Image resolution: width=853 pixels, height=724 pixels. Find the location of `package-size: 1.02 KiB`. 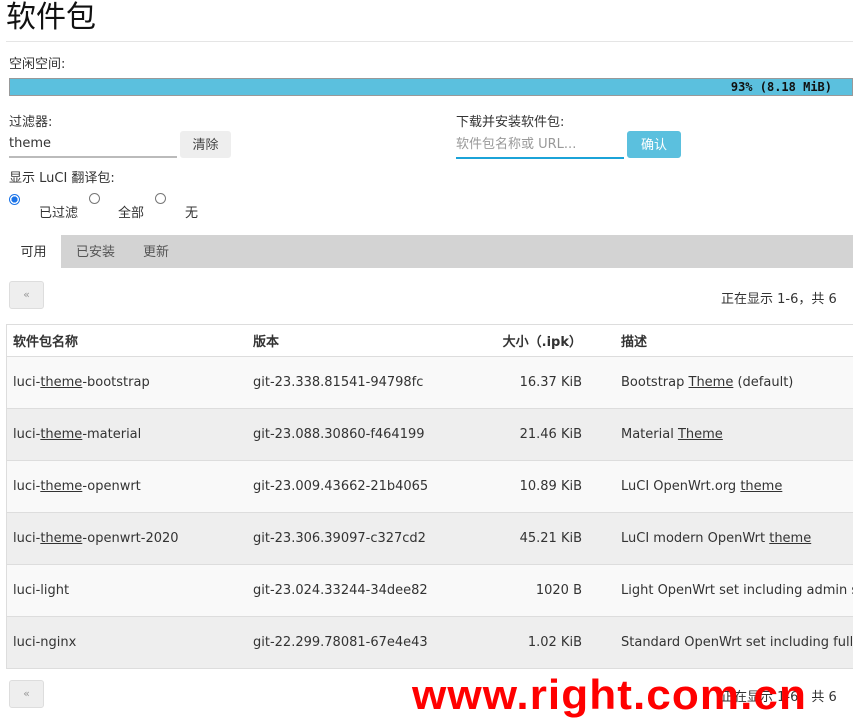

package-size: 1.02 KiB is located at coordinates (524, 642).